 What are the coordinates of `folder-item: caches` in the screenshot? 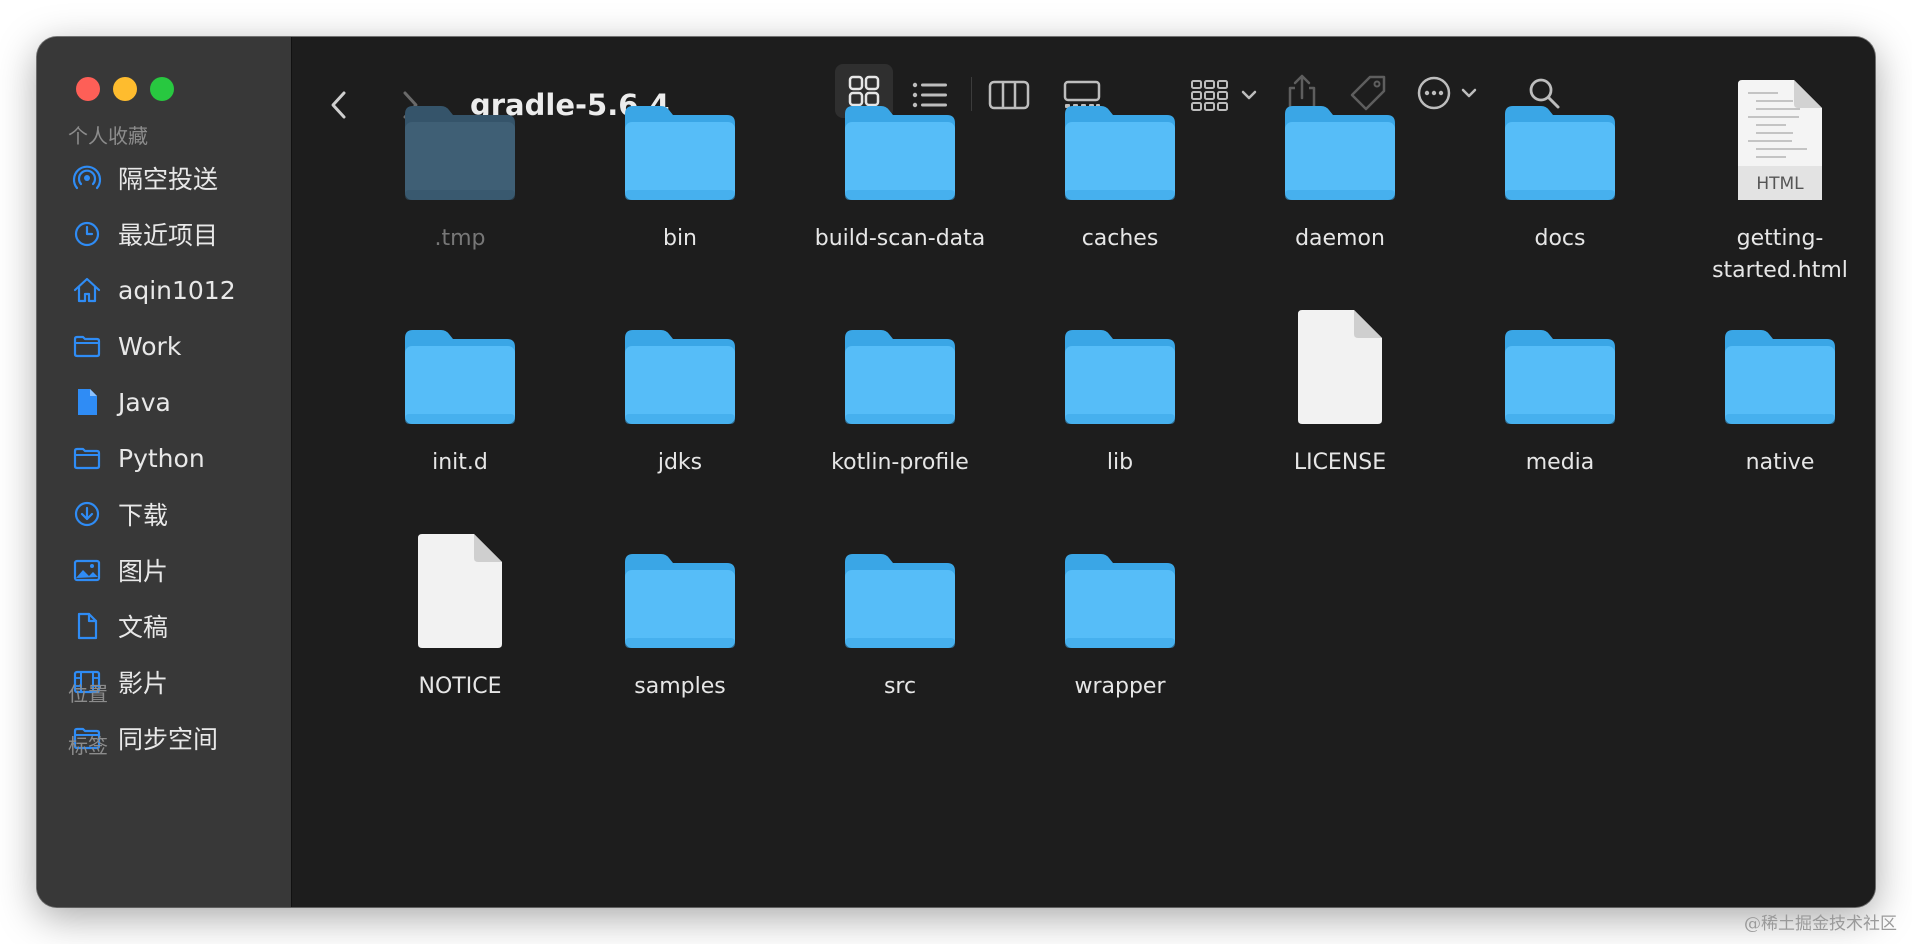 It's located at (1120, 168).